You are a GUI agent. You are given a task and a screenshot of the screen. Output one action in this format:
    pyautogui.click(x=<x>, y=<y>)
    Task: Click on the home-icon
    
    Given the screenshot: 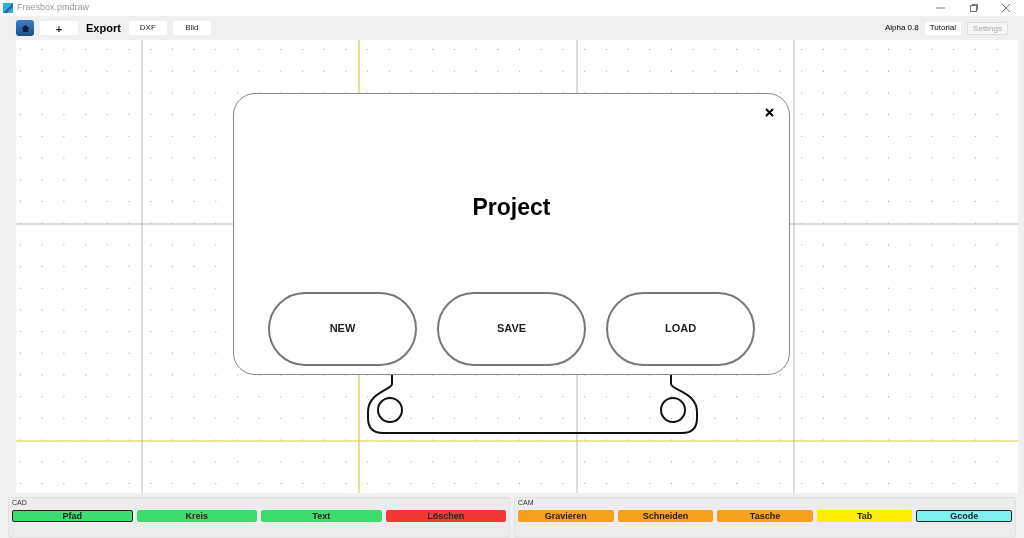 What is the action you would take?
    pyautogui.click(x=25, y=28)
    